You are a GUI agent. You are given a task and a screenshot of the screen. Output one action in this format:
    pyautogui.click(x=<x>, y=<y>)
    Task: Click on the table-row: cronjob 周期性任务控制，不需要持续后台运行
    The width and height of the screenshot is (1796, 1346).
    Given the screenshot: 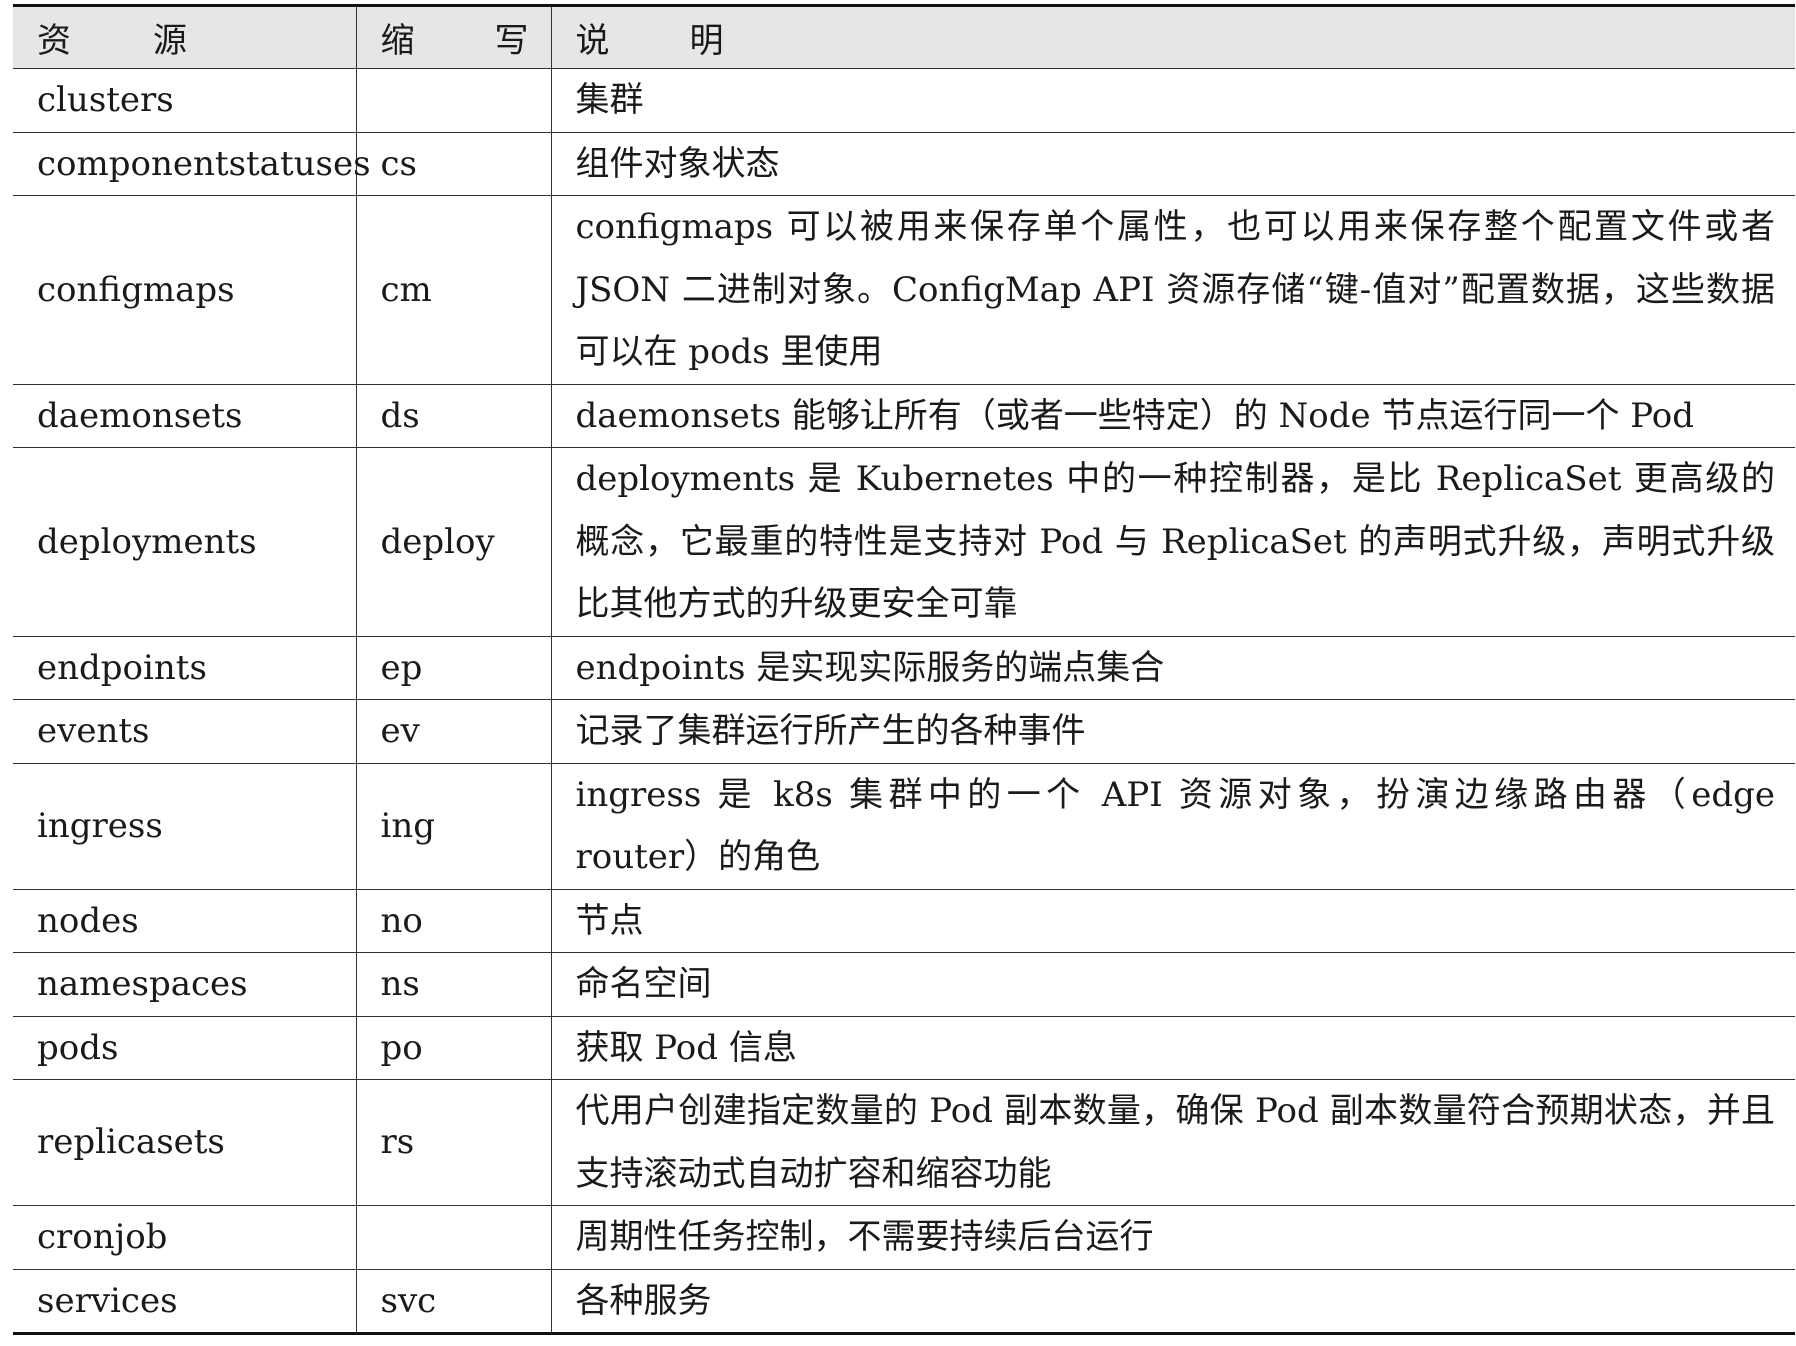 What is the action you would take?
    pyautogui.click(x=904, y=1237)
    